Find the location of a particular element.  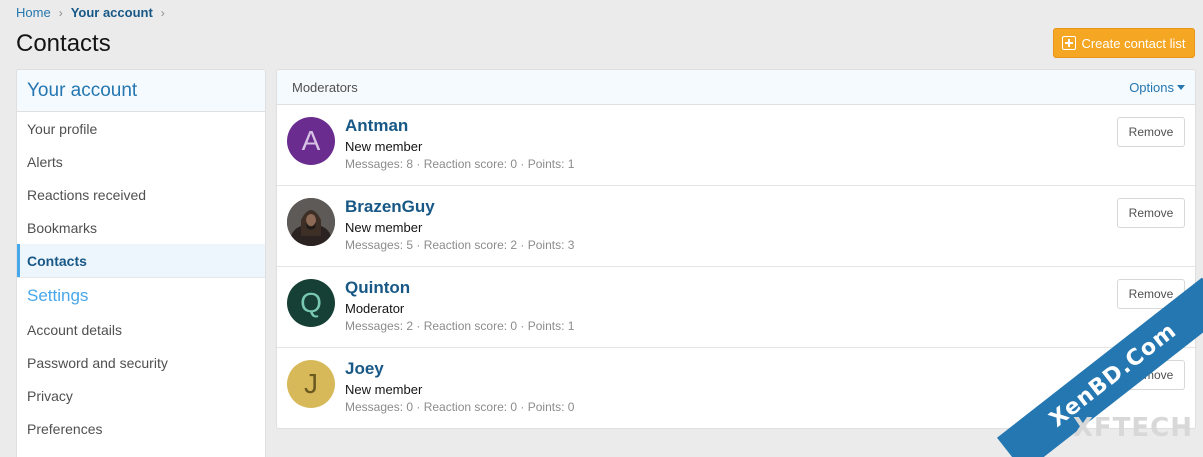

tab-moderators: Moderators is located at coordinates (325, 87).